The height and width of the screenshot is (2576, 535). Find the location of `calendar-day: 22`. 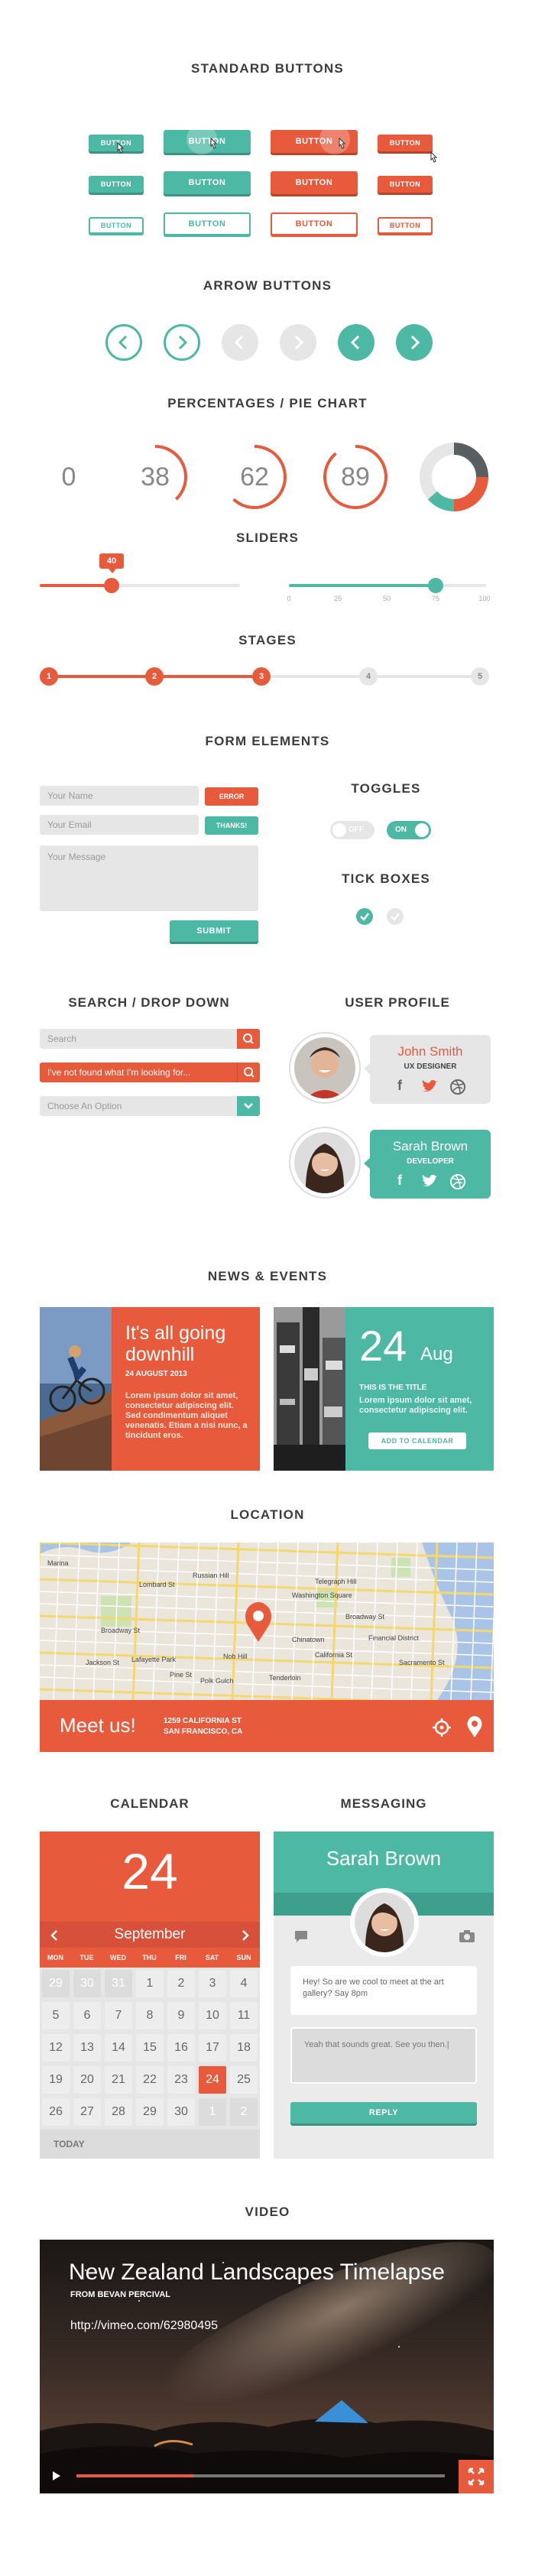

calendar-day: 22 is located at coordinates (150, 2080).